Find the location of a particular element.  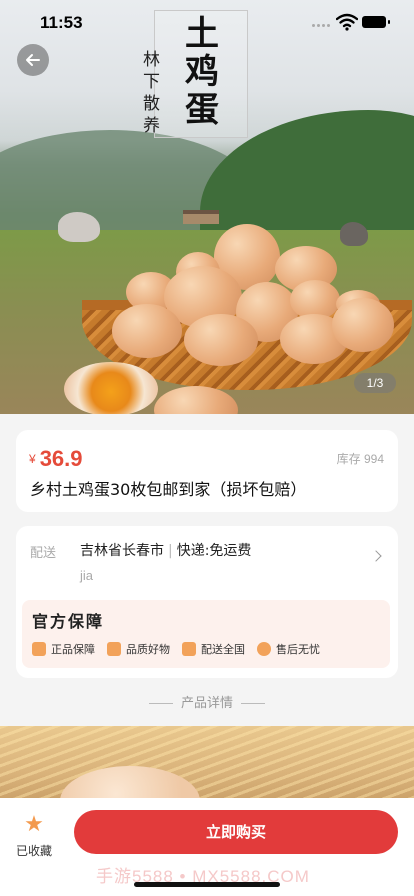

product-detail-image is located at coordinates (207, 766).